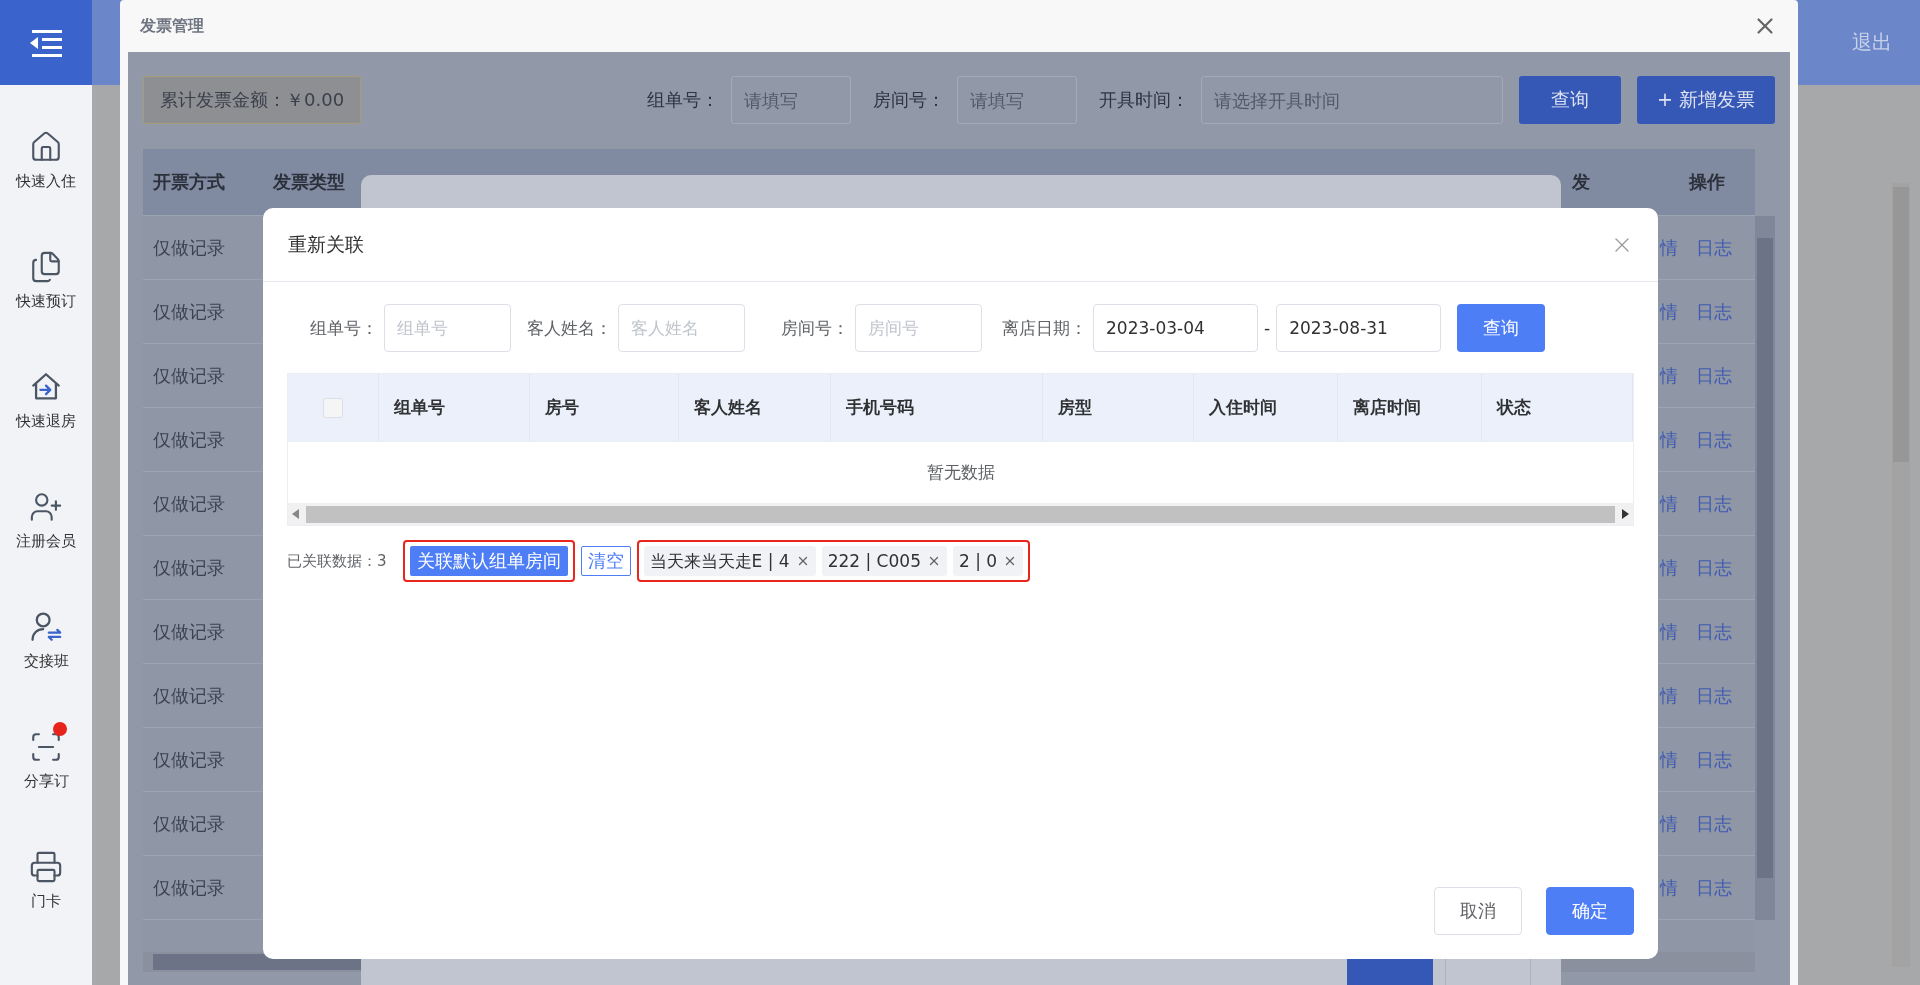  I want to click on clear-button: 清空, so click(605, 561).